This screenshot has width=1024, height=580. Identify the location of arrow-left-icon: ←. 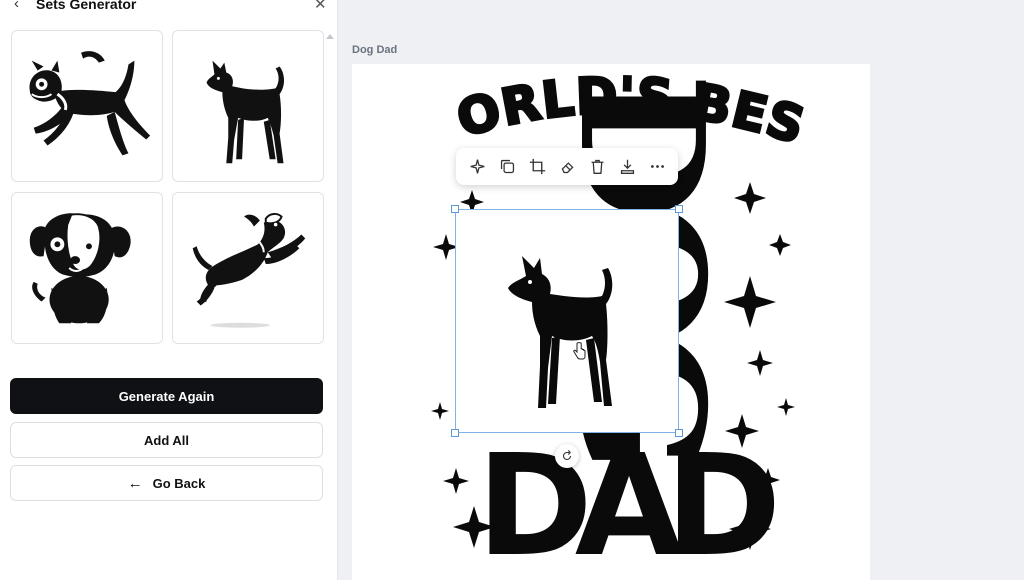
(135, 483).